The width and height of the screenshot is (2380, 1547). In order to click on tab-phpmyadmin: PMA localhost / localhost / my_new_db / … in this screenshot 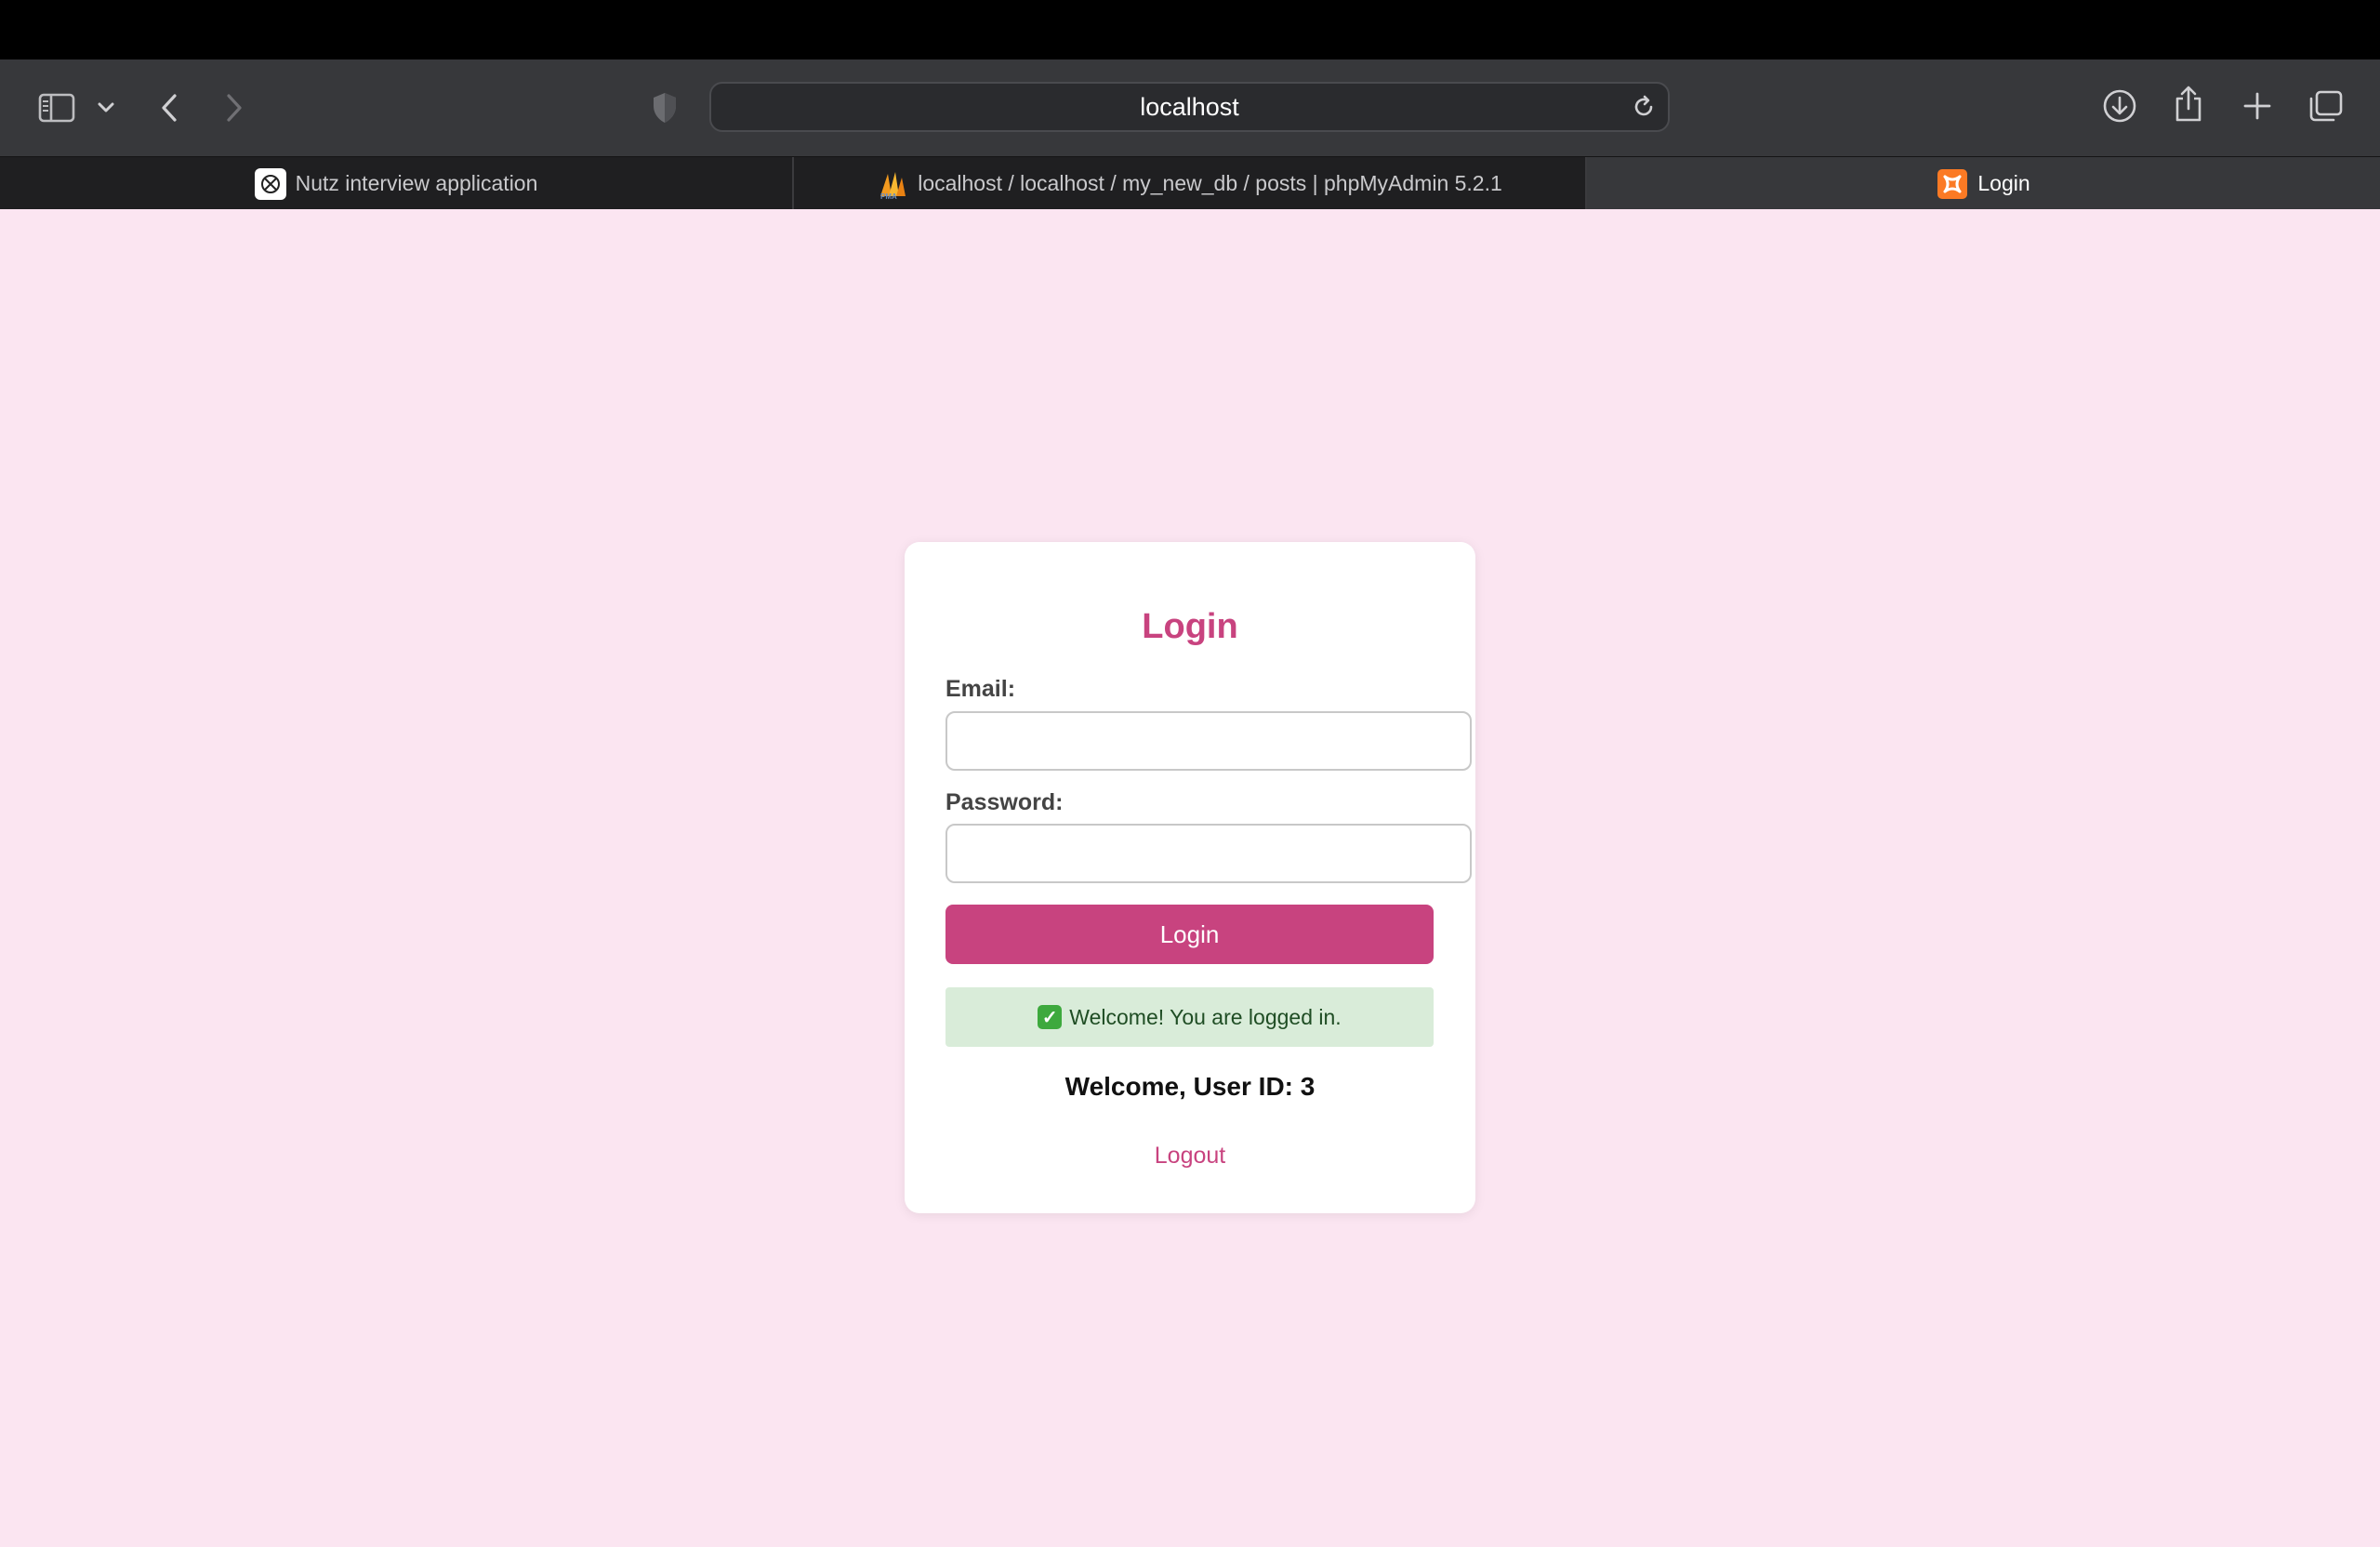, I will do `click(1190, 183)`.